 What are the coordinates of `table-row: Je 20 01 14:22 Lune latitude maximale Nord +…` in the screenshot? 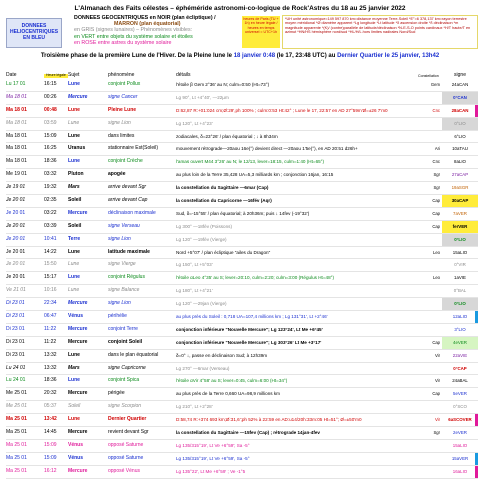 It's located at (242, 253).